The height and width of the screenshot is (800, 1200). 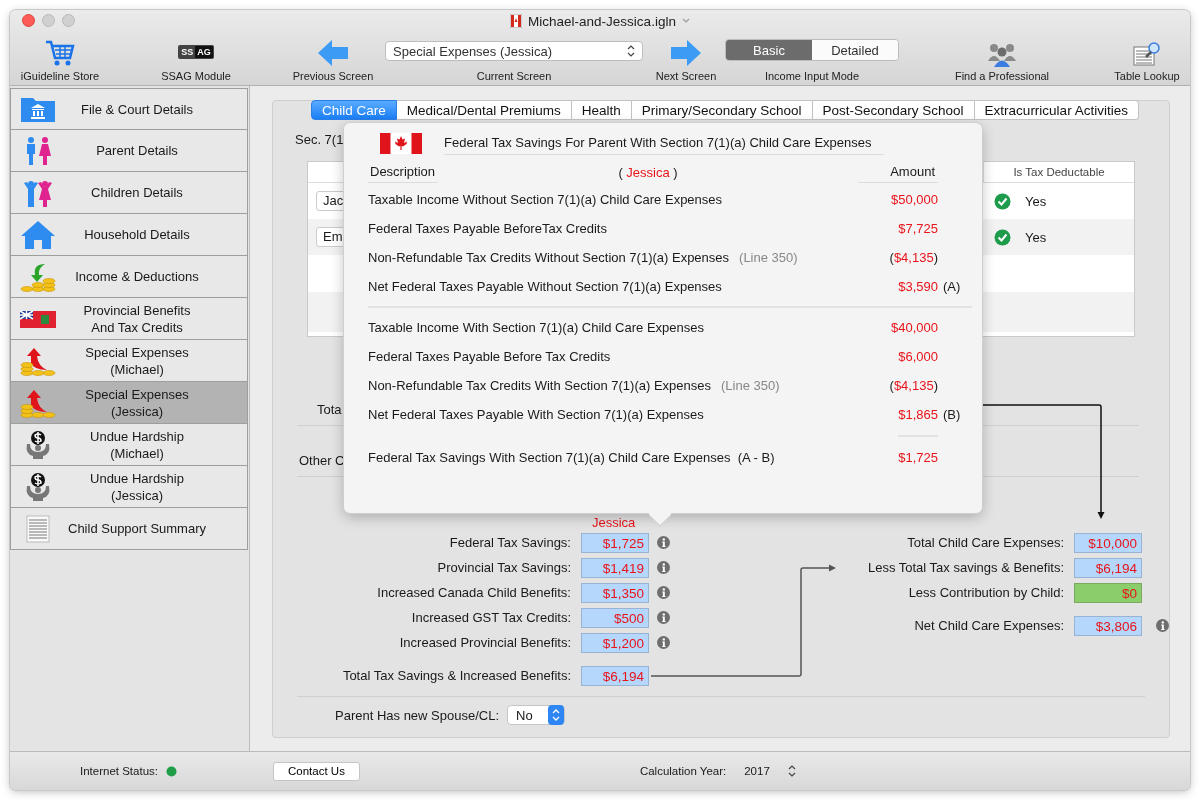 What do you see at coordinates (490, 617) in the screenshot?
I see `field-label: Increased GST Tax Credits:` at bounding box center [490, 617].